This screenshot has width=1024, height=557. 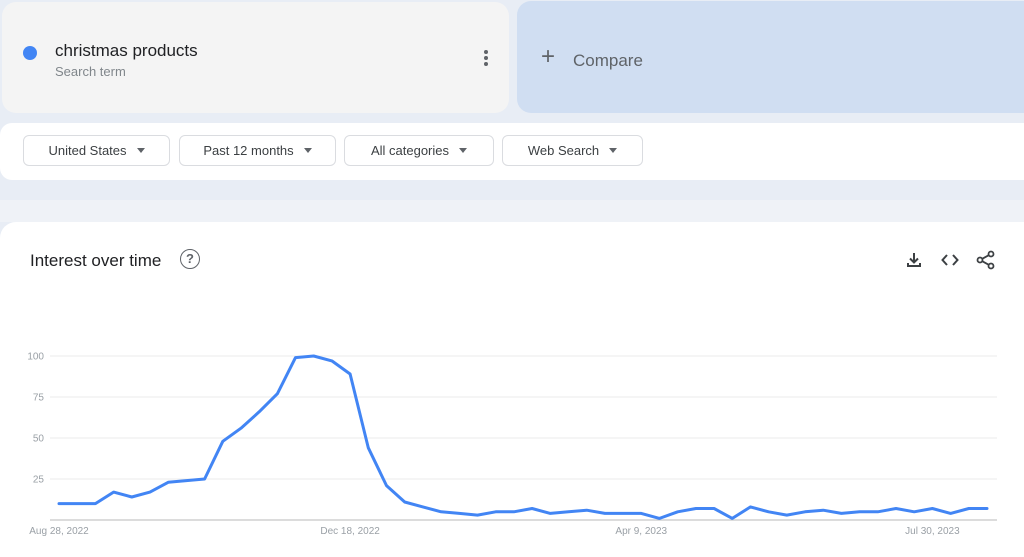 I want to click on time-range-dropdown-label: Past 12 months, so click(x=248, y=150).